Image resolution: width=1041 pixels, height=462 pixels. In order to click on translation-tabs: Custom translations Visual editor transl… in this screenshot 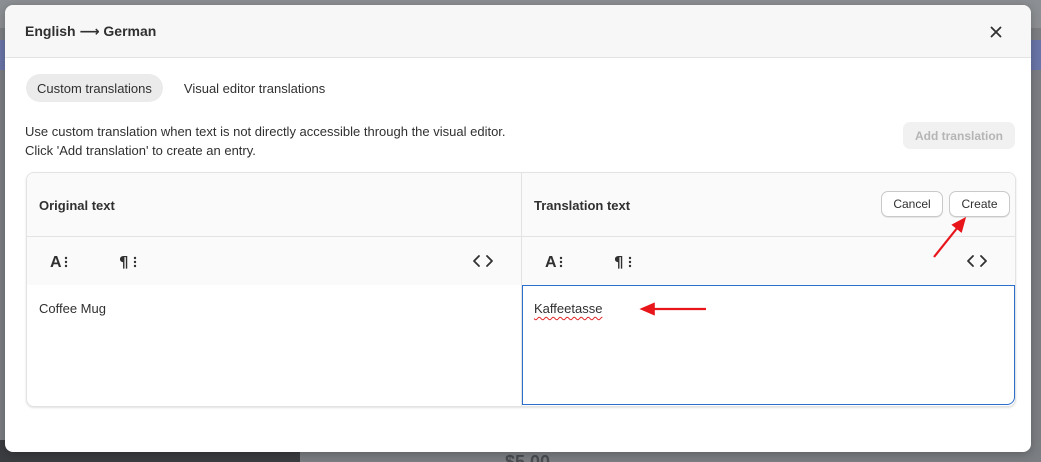, I will do `click(181, 88)`.